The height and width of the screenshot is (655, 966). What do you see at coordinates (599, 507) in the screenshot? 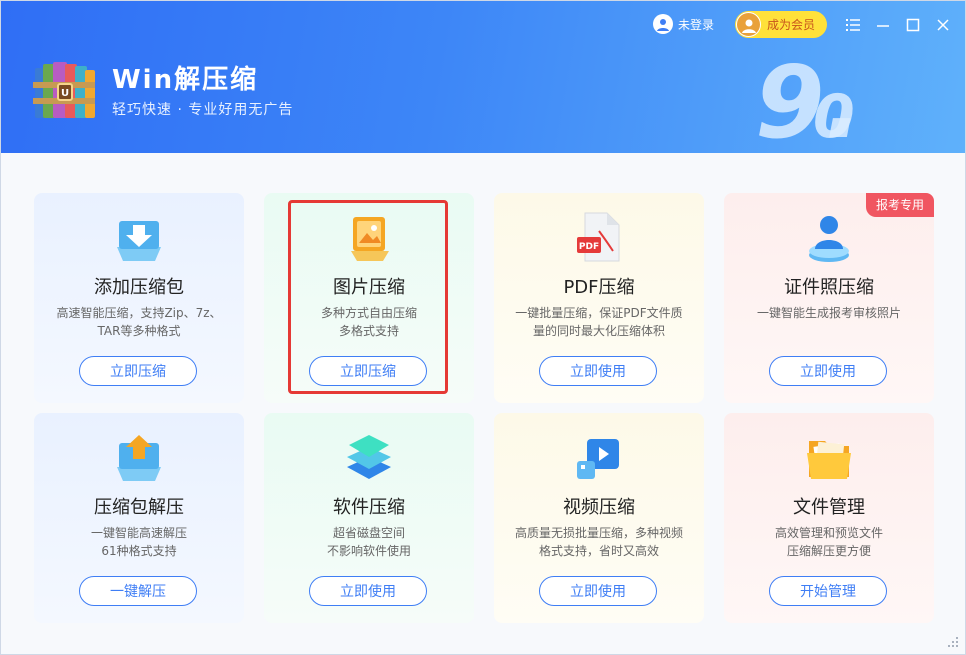
I see `card-title: 视频压缩` at bounding box center [599, 507].